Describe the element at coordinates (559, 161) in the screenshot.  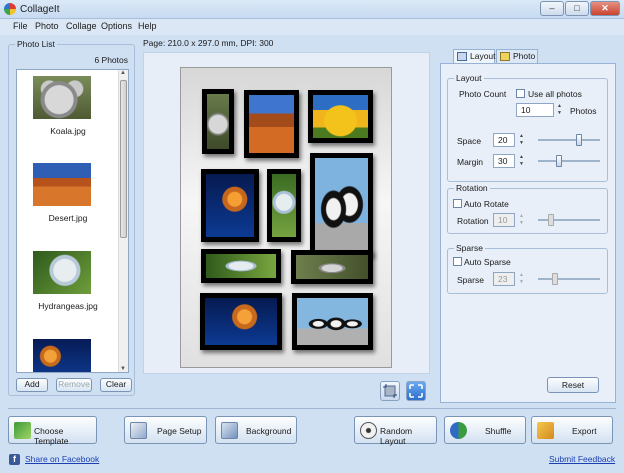
I see `margin-slider-knob` at that location.